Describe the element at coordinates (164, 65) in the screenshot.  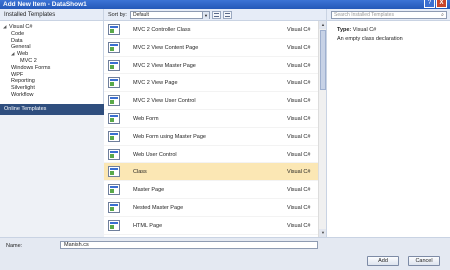
I see `template-name: MVC 2 View Master Page` at that location.